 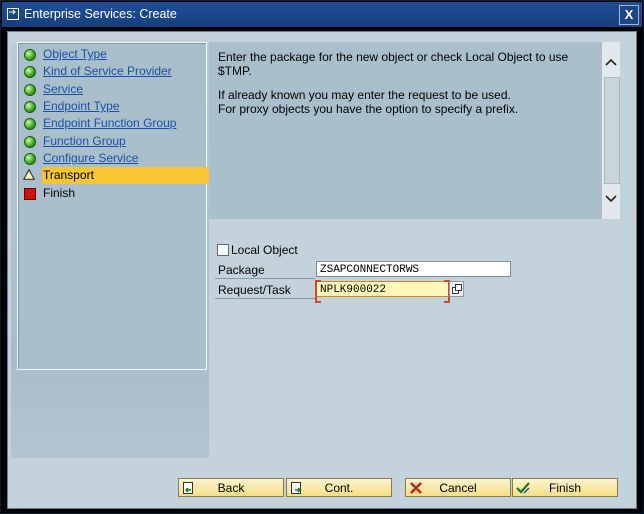 What do you see at coordinates (416, 488) in the screenshot?
I see `cancel-icon` at bounding box center [416, 488].